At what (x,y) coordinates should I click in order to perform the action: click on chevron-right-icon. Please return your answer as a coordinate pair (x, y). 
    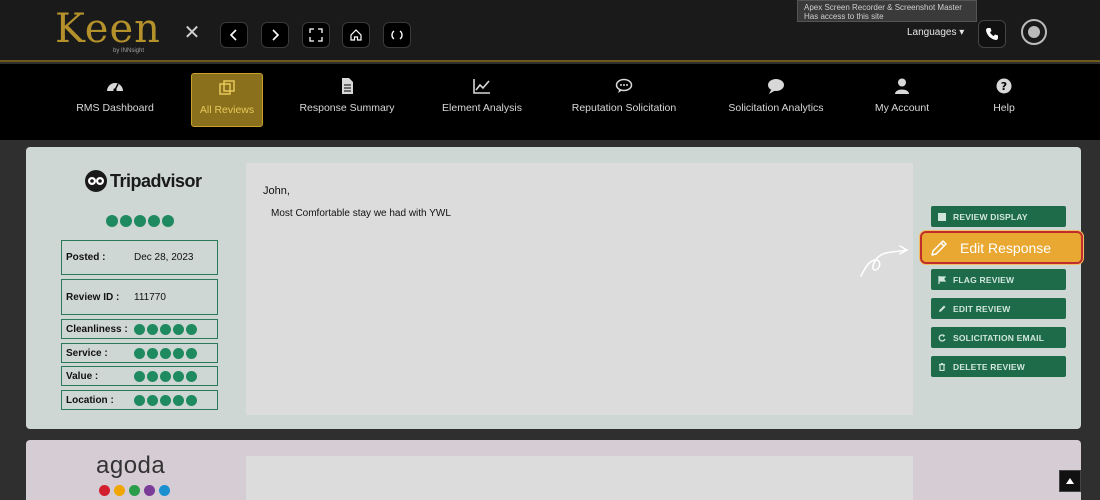
    Looking at the image, I should click on (276, 35).